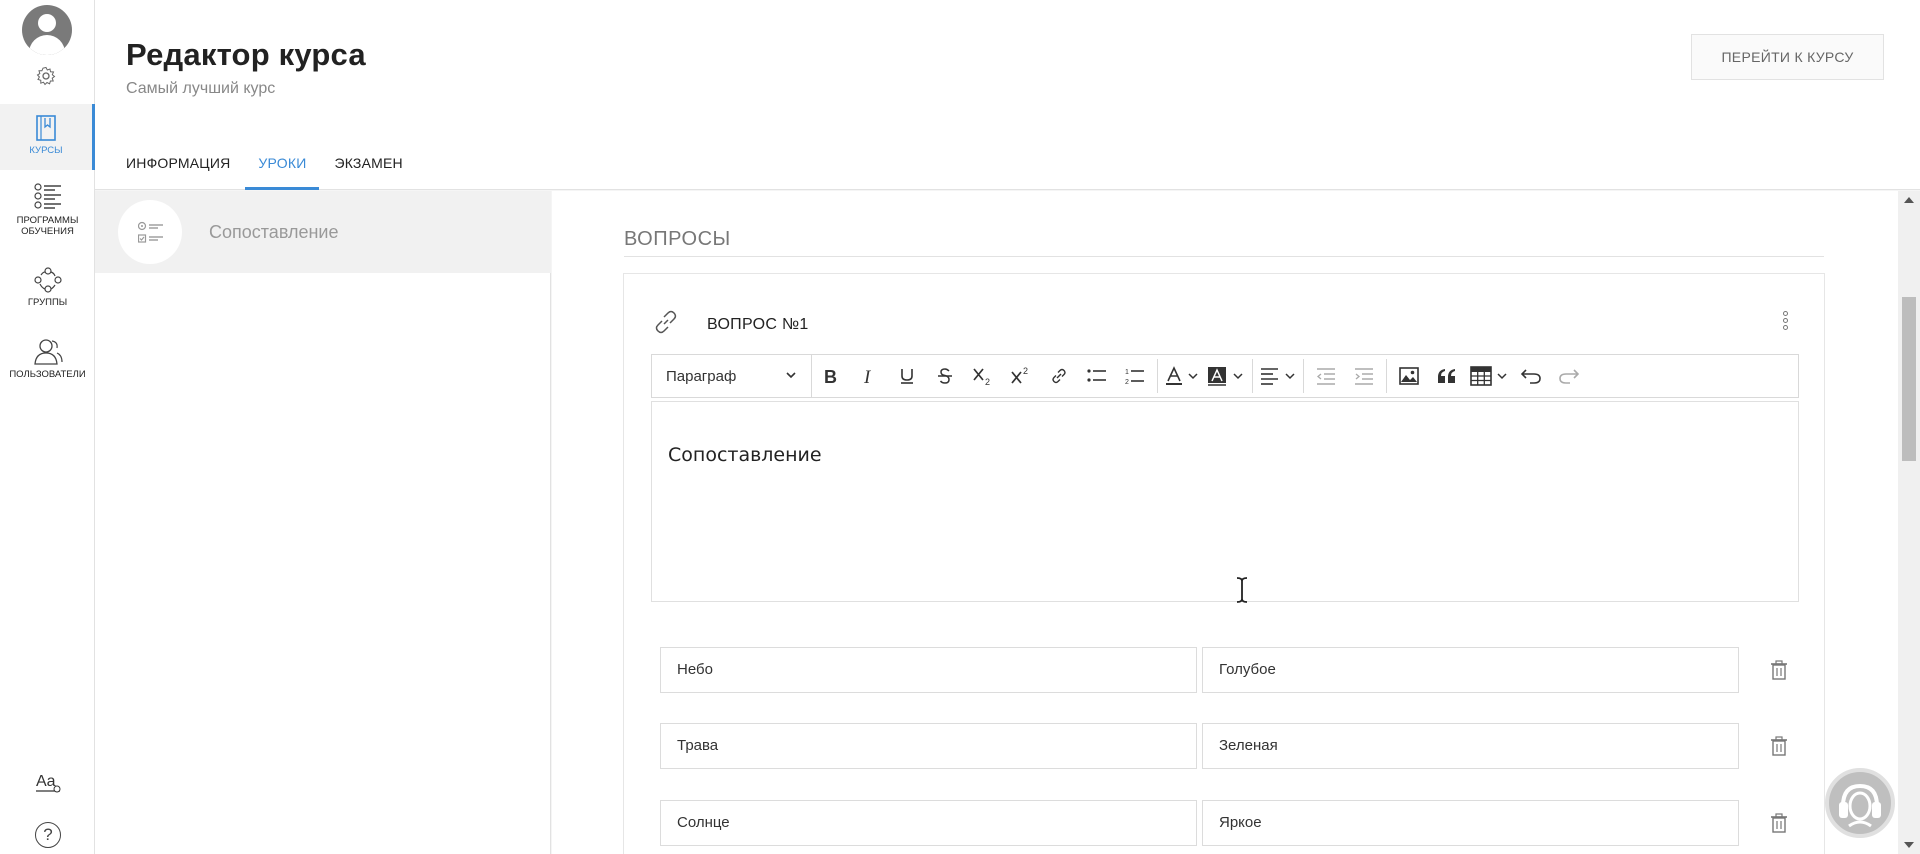 Image resolution: width=1920 pixels, height=854 pixels. I want to click on nav-item-courses: КУРСЫ, so click(47, 137).